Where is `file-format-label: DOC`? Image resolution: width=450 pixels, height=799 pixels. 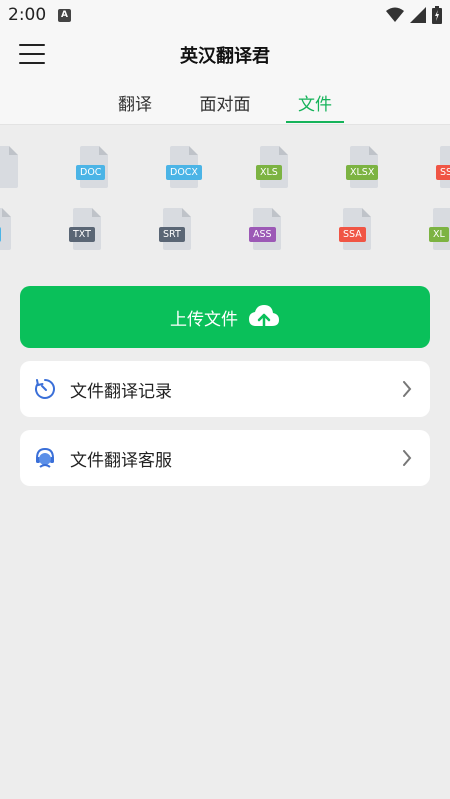 file-format-label: DOC is located at coordinates (91, 172).